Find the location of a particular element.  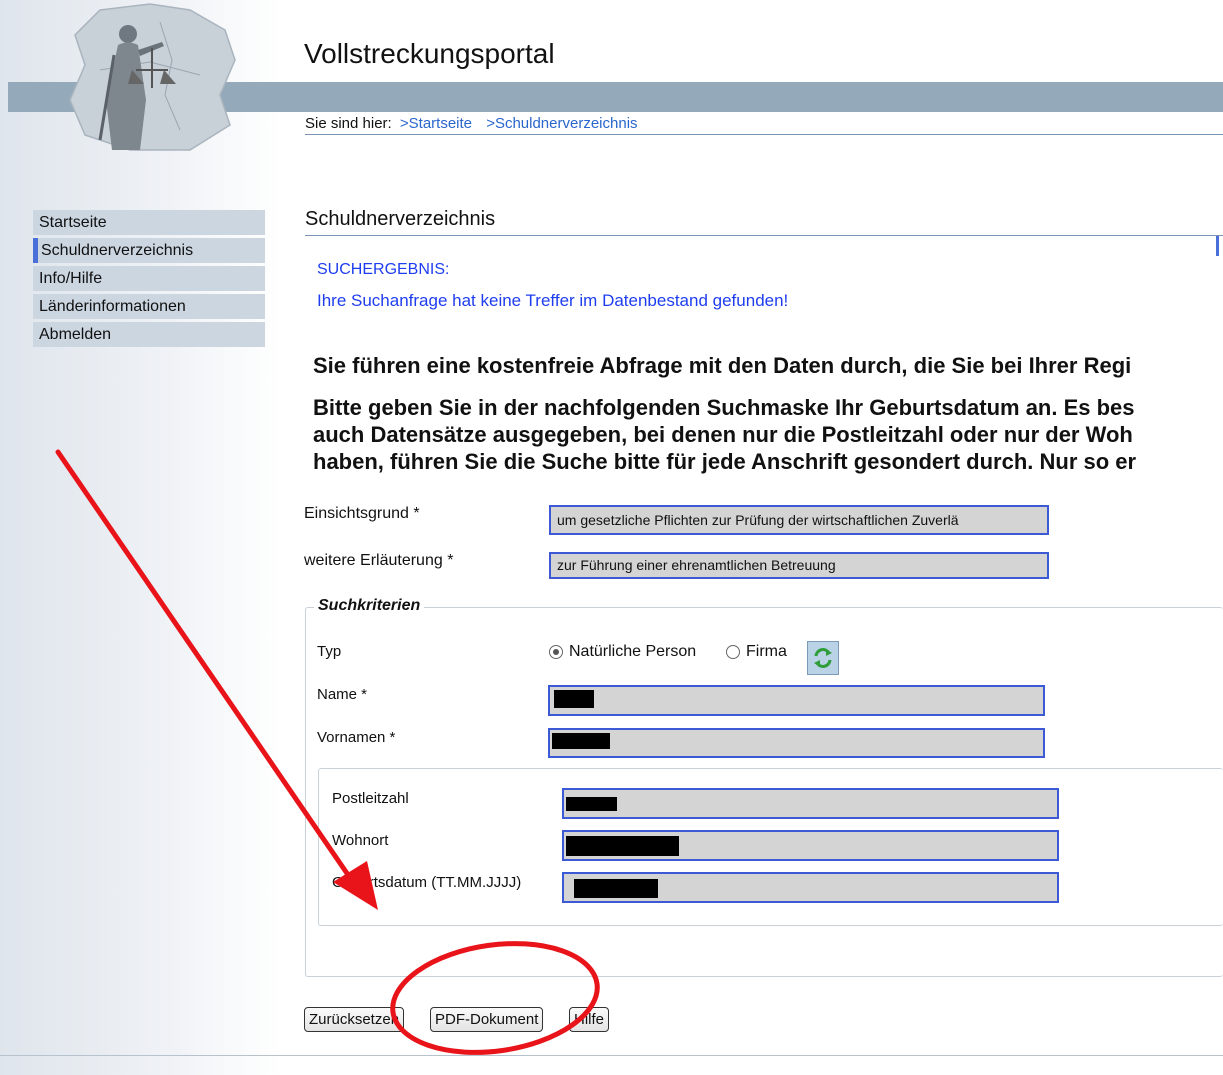

app-title: Vollstreckungsportal is located at coordinates (429, 53).